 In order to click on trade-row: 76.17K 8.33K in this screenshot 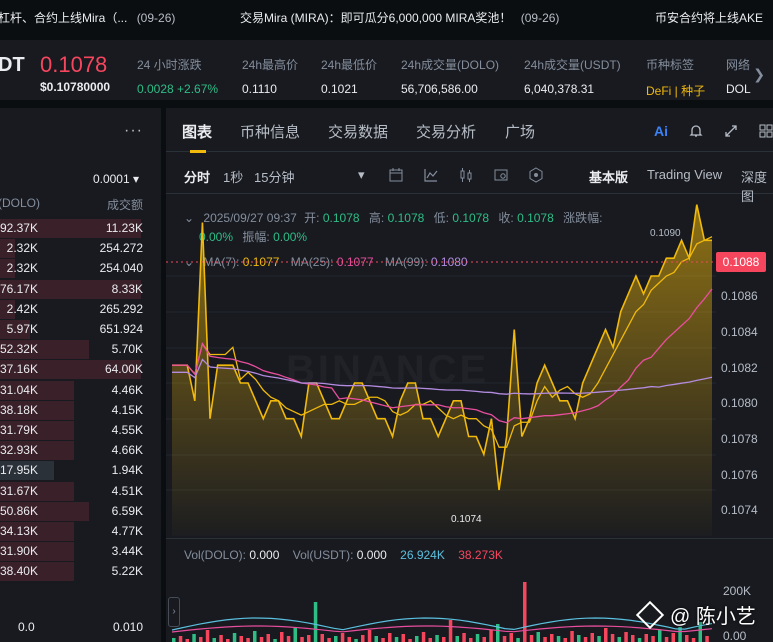, I will do `click(74, 289)`.